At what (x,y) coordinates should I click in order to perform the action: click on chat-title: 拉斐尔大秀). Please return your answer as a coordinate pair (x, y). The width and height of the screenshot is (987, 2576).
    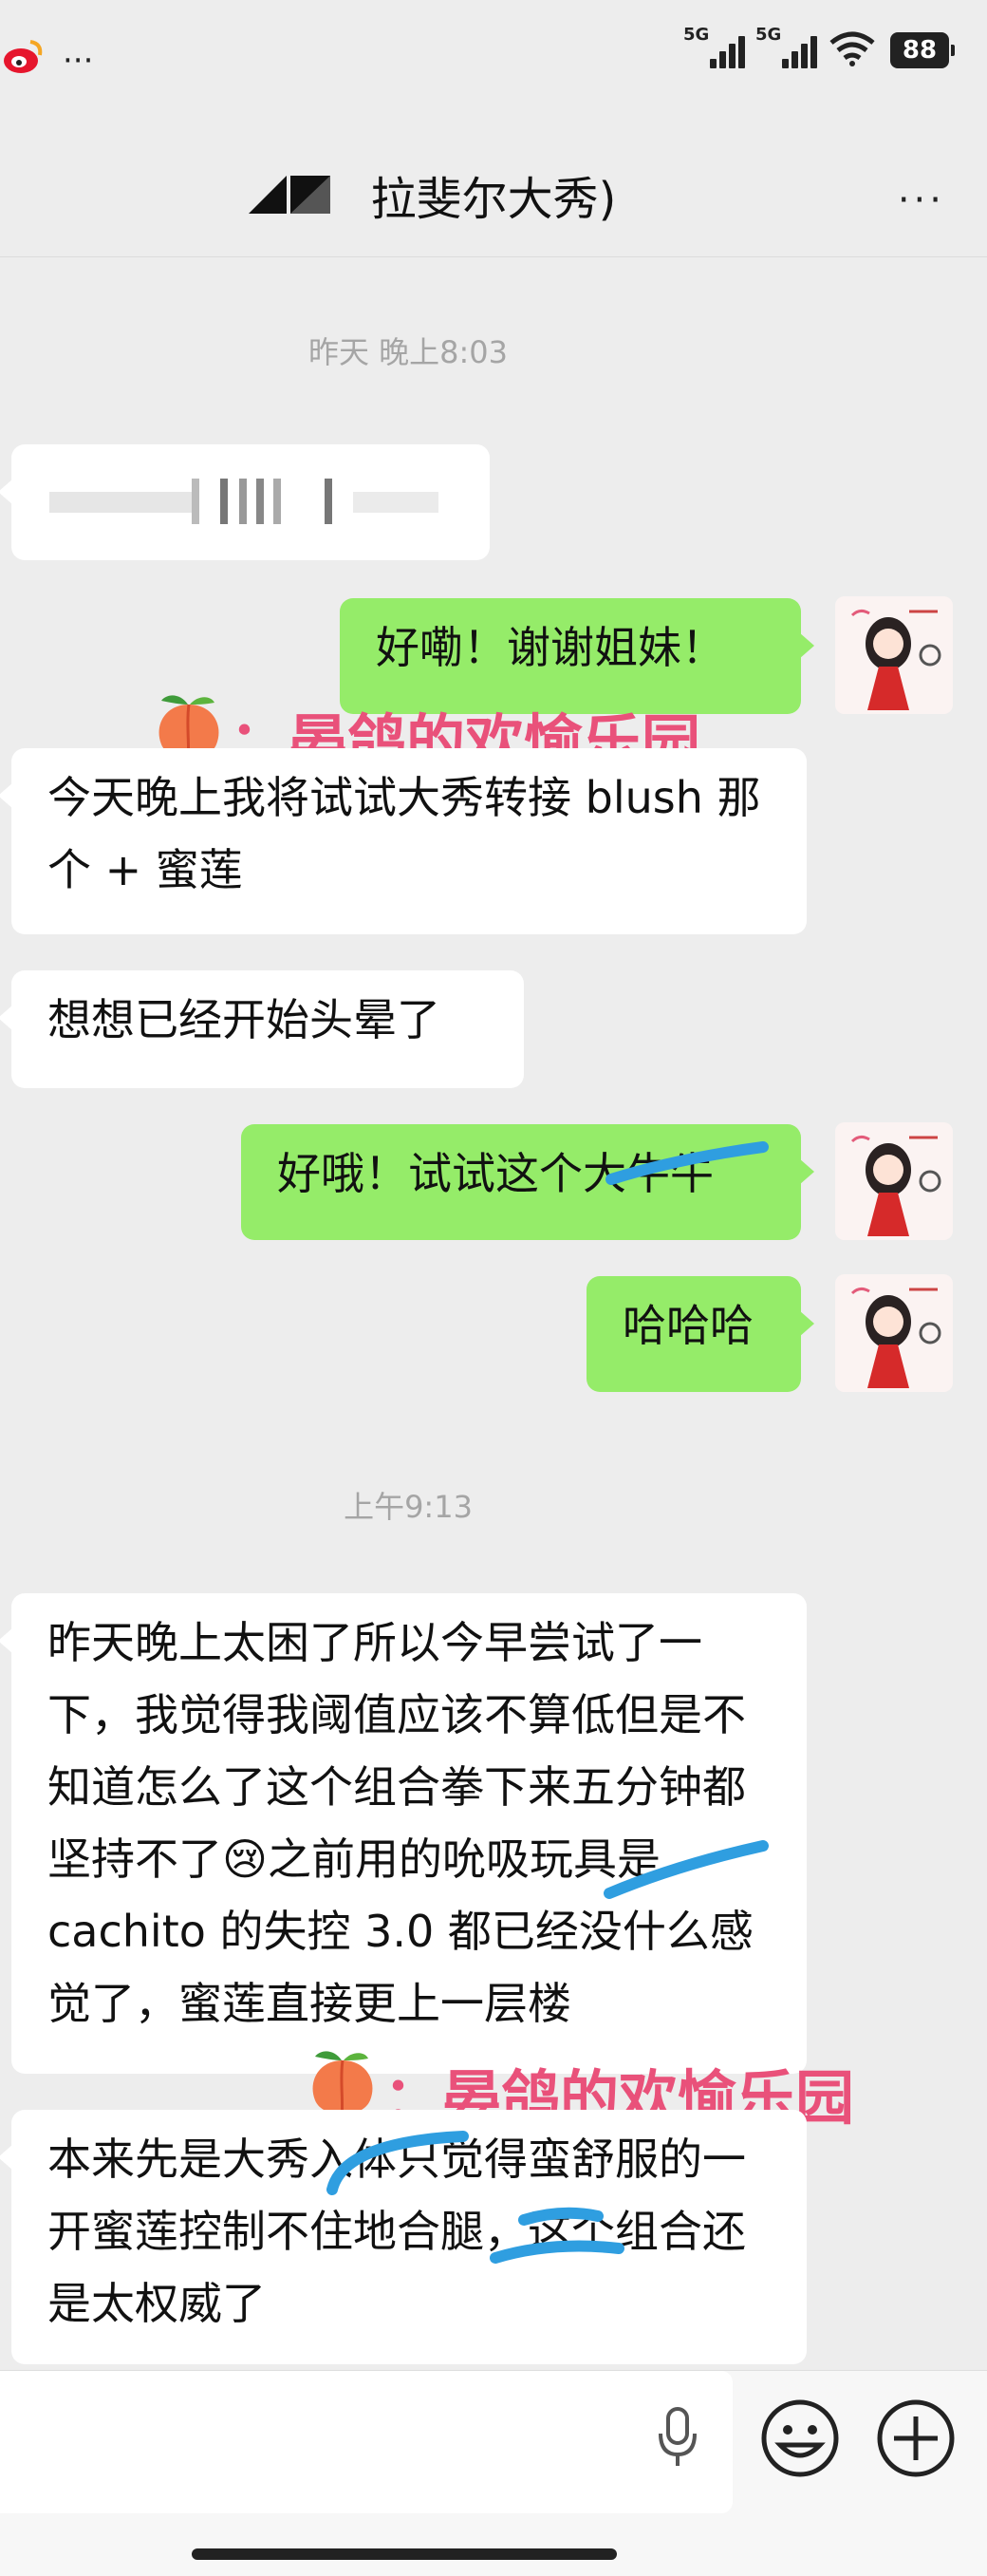
    Looking at the image, I should click on (493, 199).